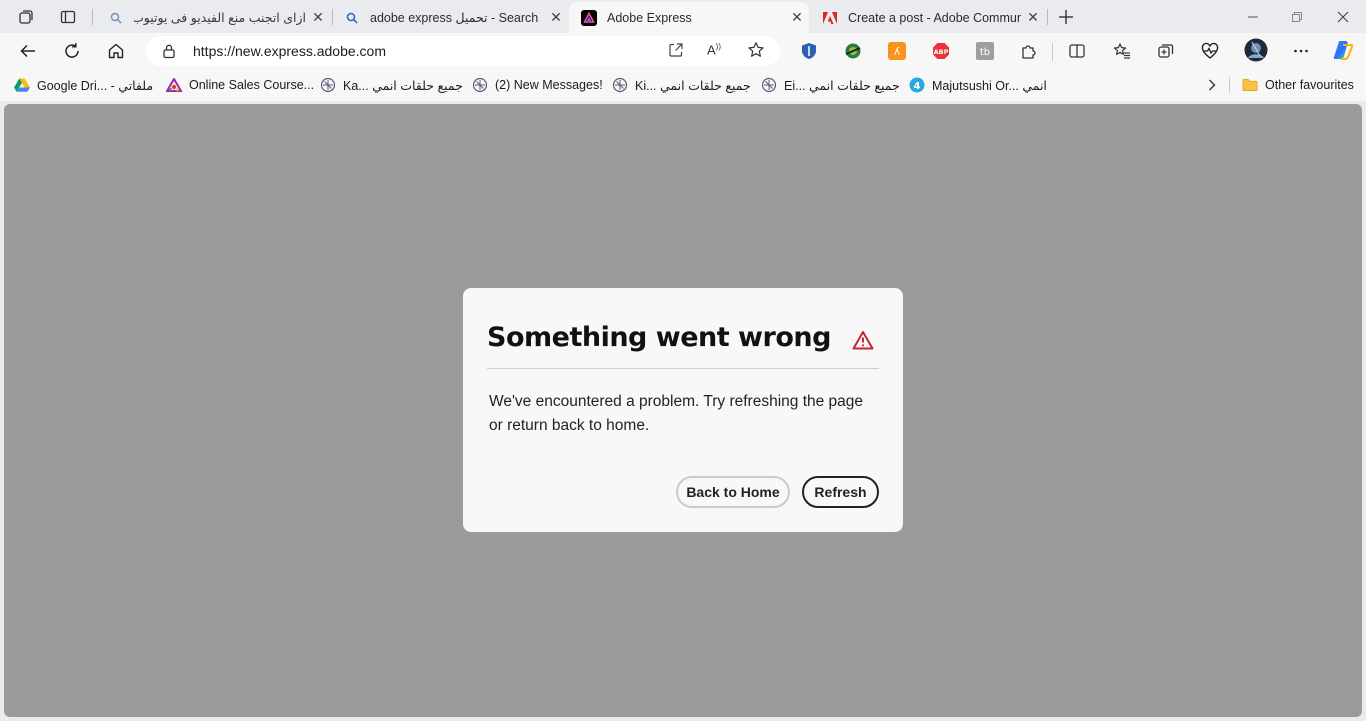 Image resolution: width=1366 pixels, height=721 pixels. I want to click on address-bar: https://new.express.adobe.com A)), so click(463, 51).